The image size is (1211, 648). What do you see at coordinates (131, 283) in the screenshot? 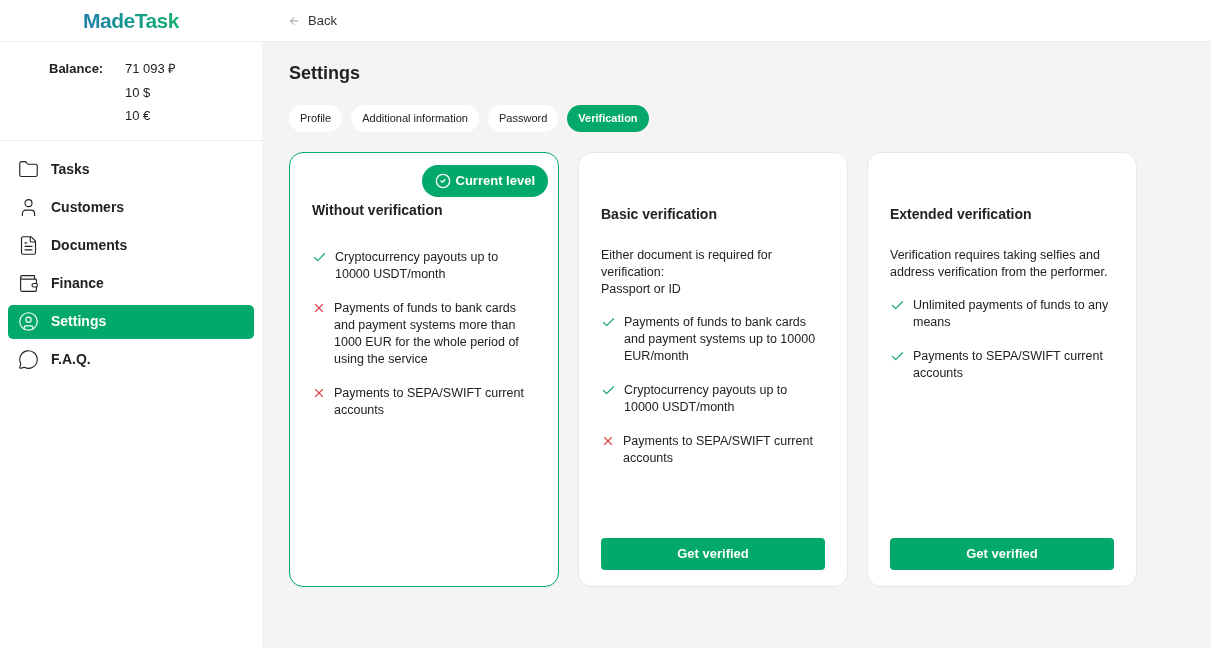
I see `nav-item: Finance` at bounding box center [131, 283].